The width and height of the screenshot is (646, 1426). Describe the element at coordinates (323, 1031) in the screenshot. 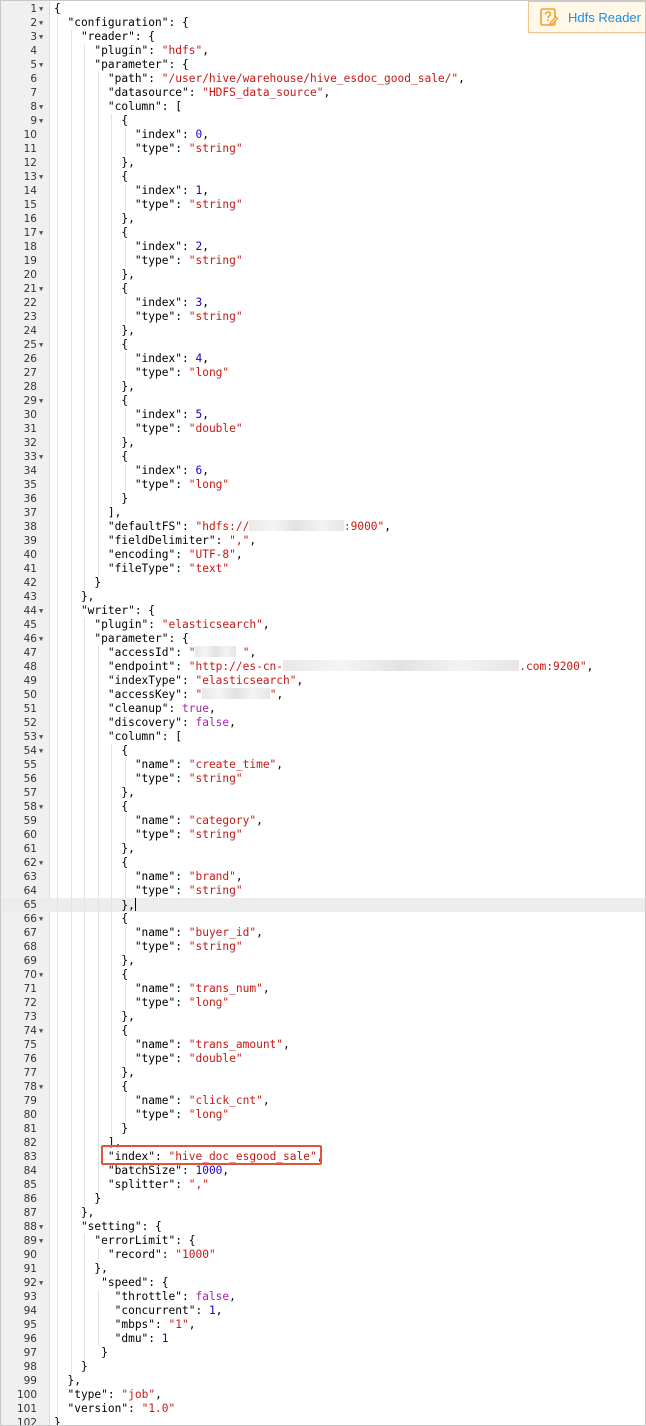

I see `code-line: 74 ▼ {` at that location.